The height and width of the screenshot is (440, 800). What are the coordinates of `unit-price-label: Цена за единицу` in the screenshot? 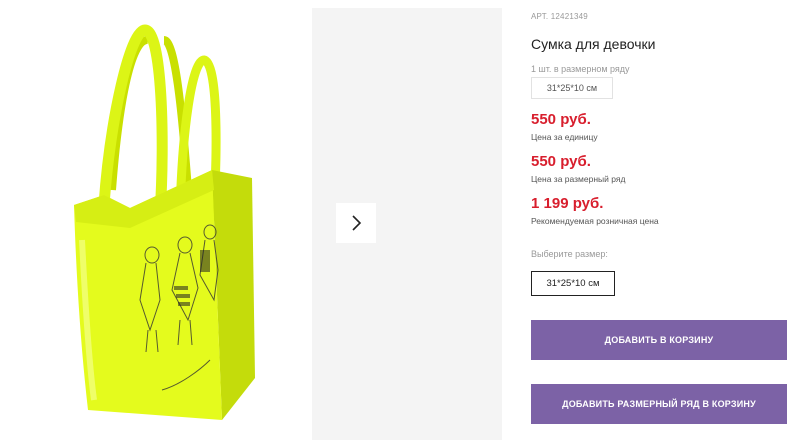 It's located at (564, 137).